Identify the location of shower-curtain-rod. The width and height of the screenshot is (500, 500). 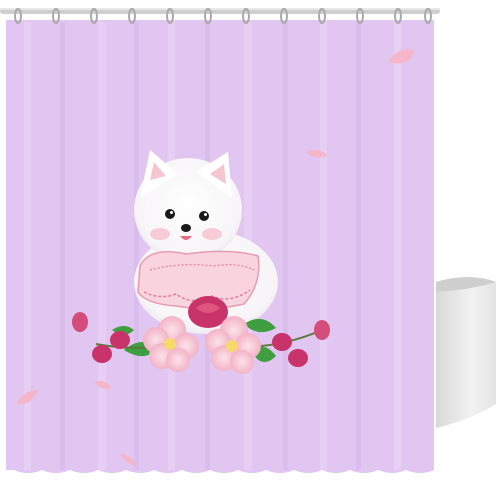
(220, 11).